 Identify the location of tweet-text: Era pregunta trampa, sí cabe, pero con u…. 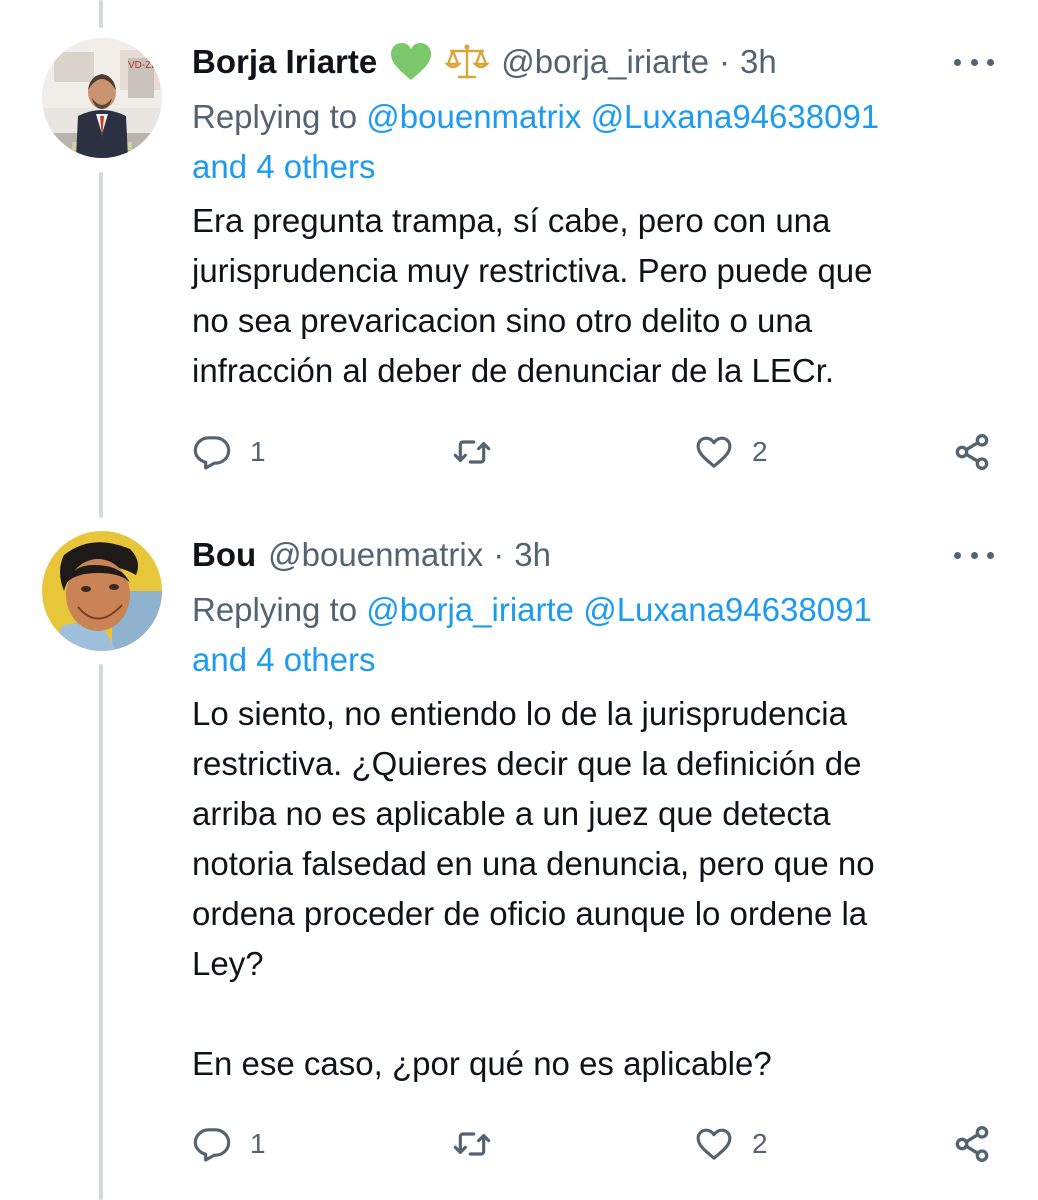
(532, 295).